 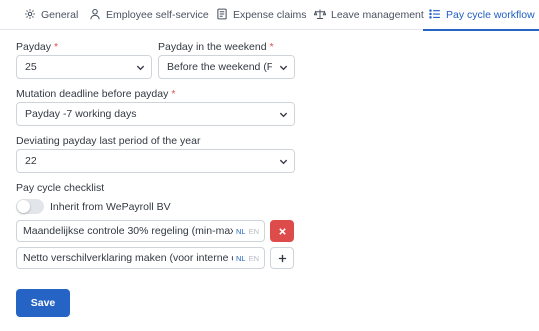 I want to click on payday-weekend-select: Before the weekend (Friday), so click(x=226, y=67).